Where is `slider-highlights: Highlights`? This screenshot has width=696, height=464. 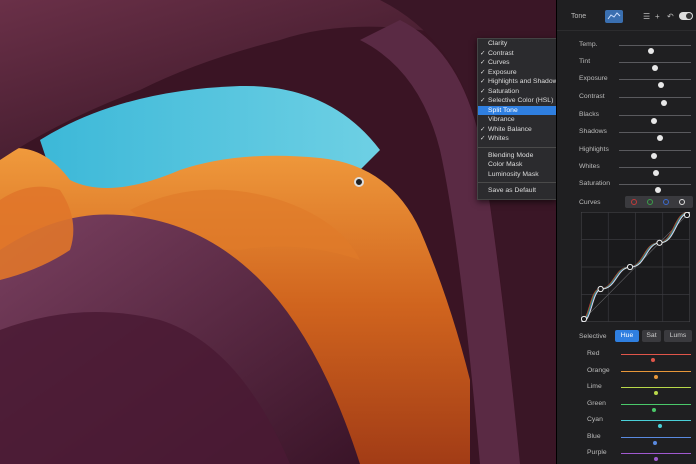 slider-highlights: Highlights is located at coordinates (626, 151).